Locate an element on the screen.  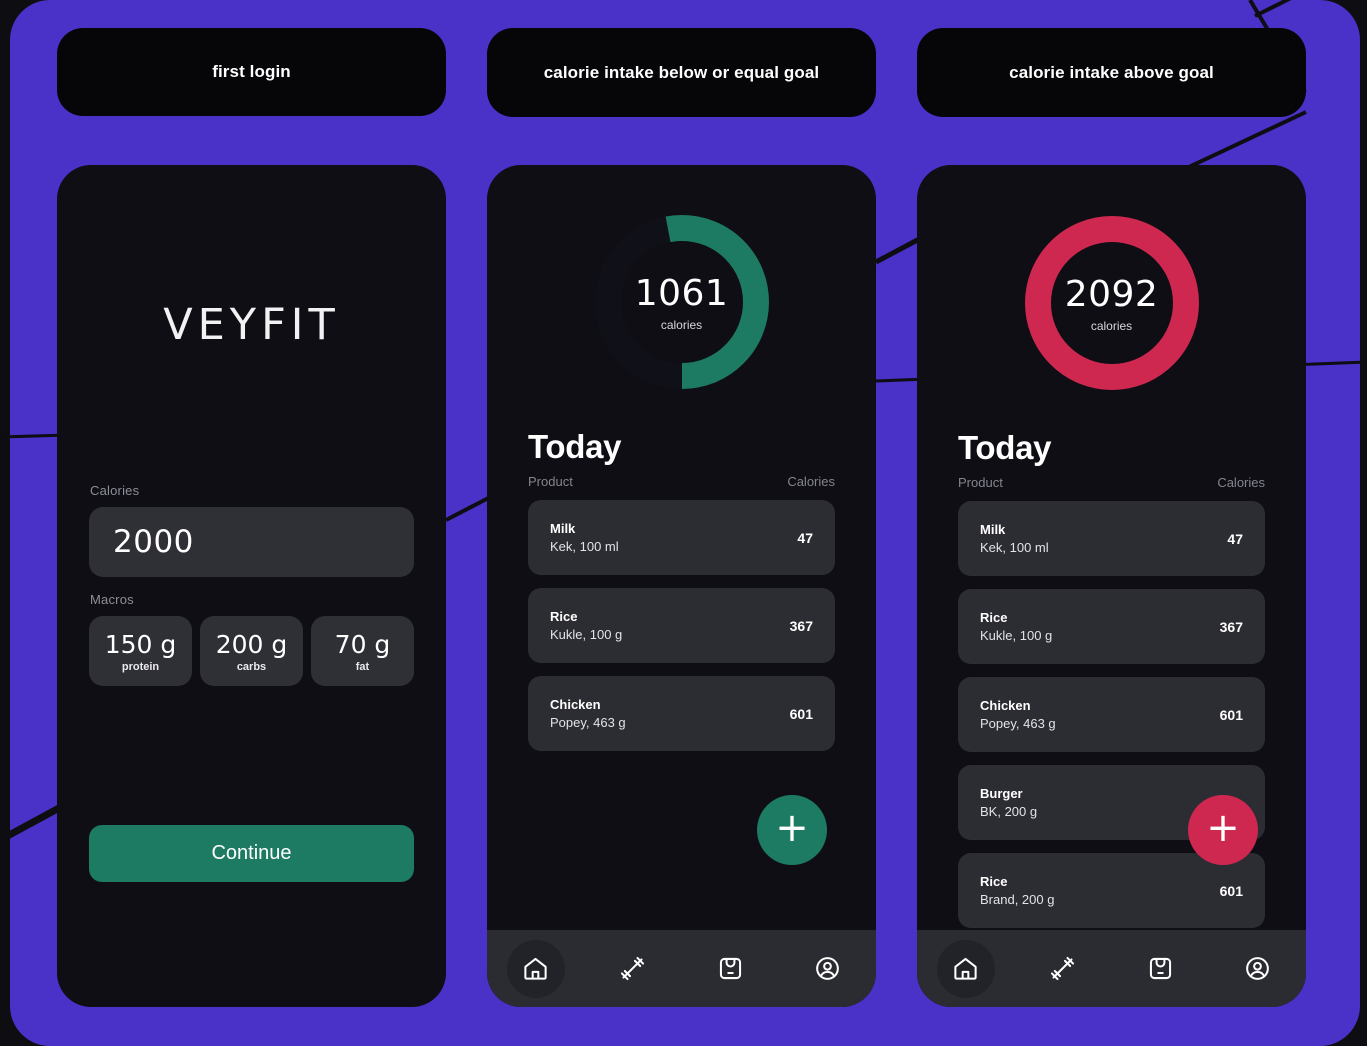
macro-protein: 150 g protein is located at coordinates (140, 651).